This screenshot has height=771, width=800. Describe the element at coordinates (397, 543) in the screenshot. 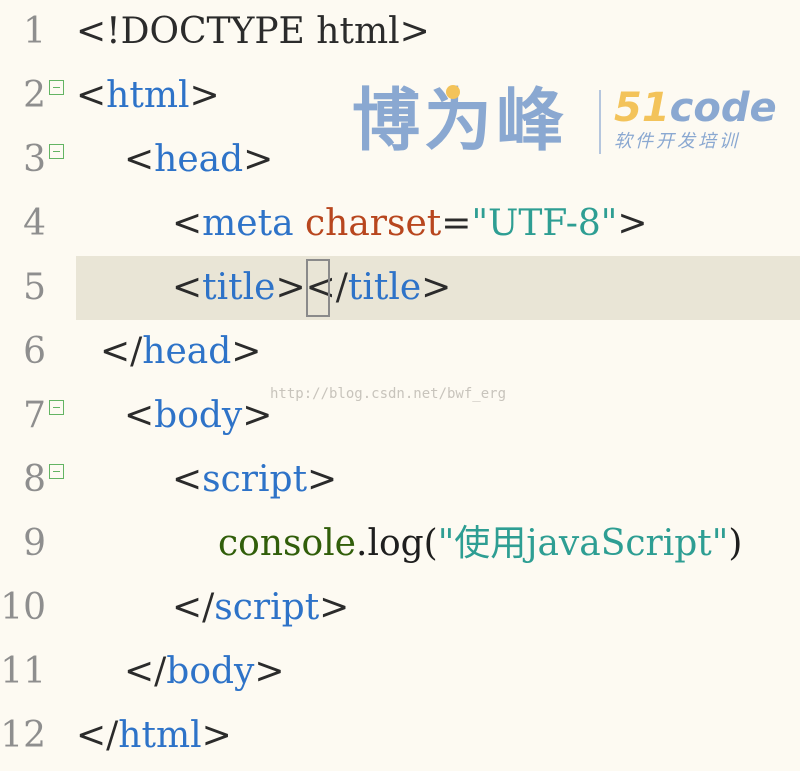

I see `method-token: .log(` at that location.